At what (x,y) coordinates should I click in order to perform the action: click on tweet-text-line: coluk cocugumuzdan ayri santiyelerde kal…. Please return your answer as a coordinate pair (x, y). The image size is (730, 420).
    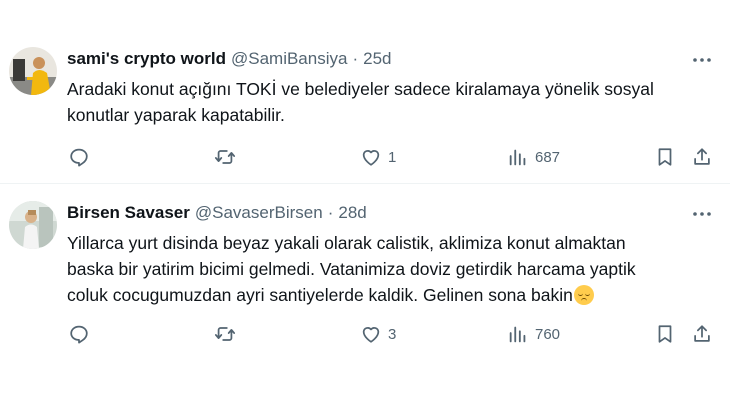
    Looking at the image, I should click on (320, 295).